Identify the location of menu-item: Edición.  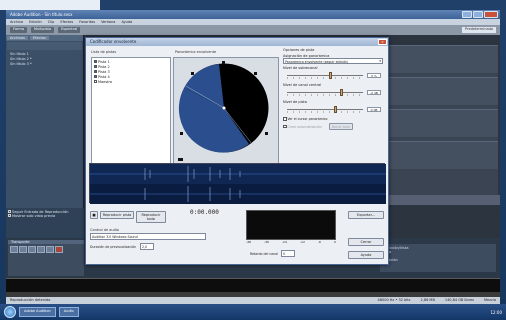
(35, 22).